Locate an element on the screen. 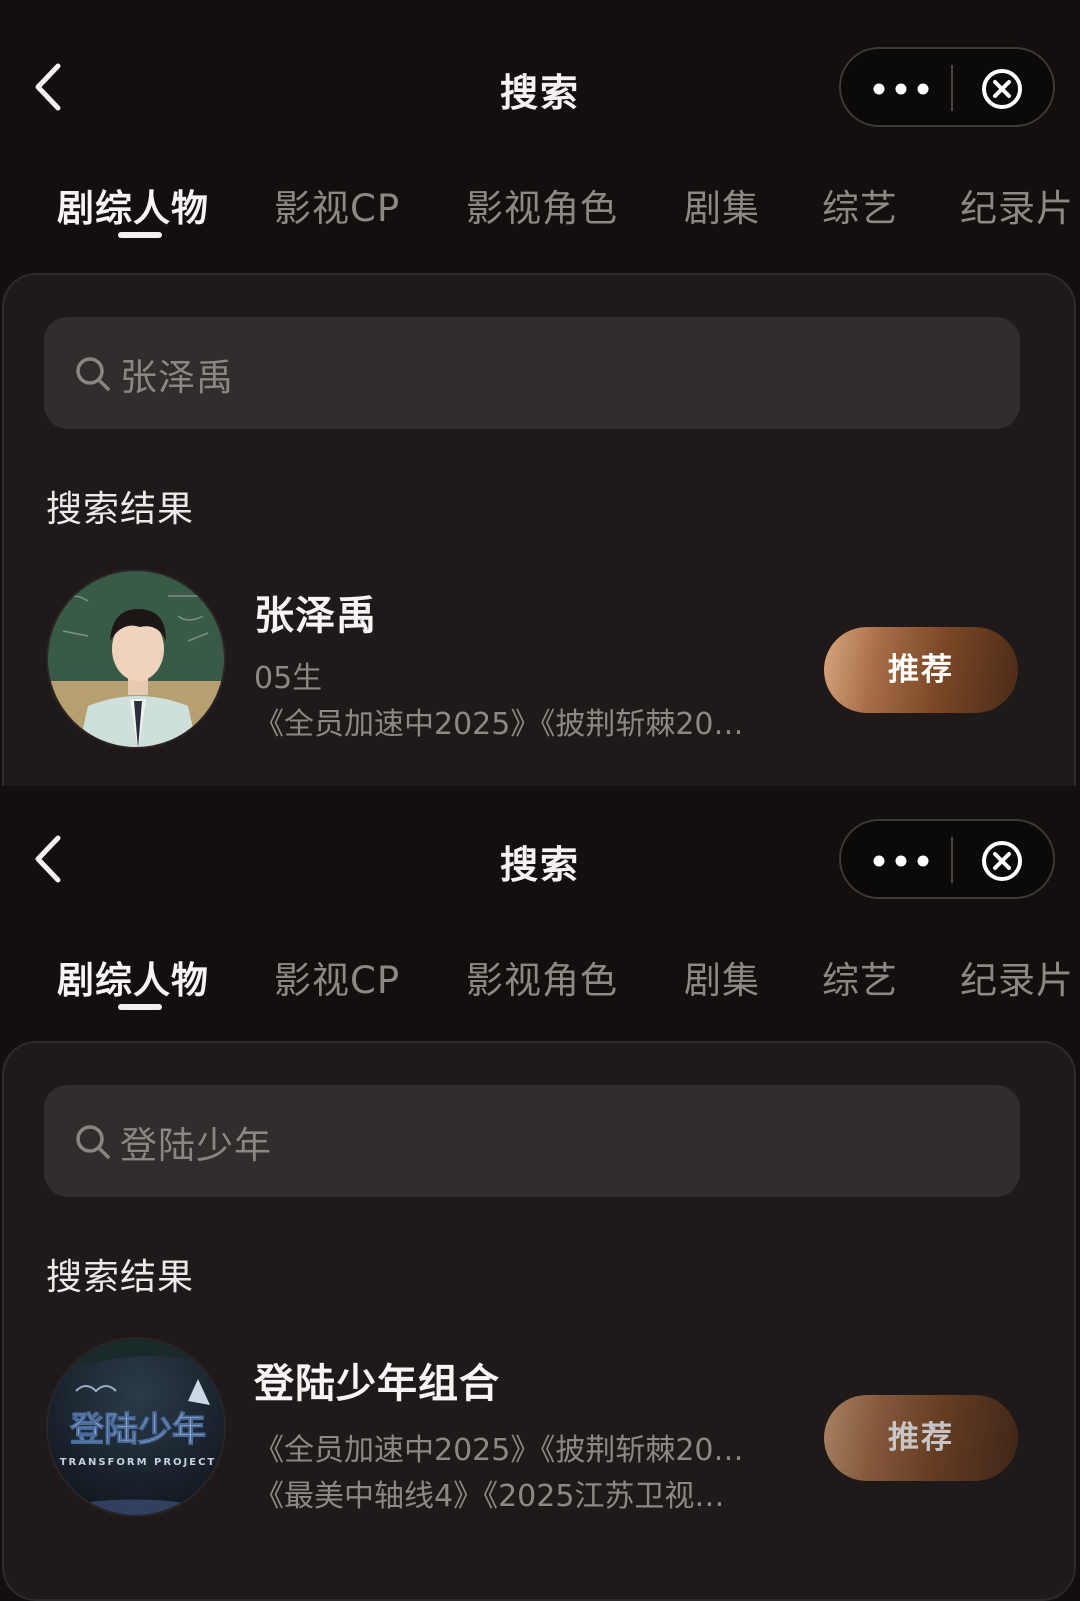 Image resolution: width=1080 pixels, height=1601 pixels. avatar is located at coordinates (136, 659).